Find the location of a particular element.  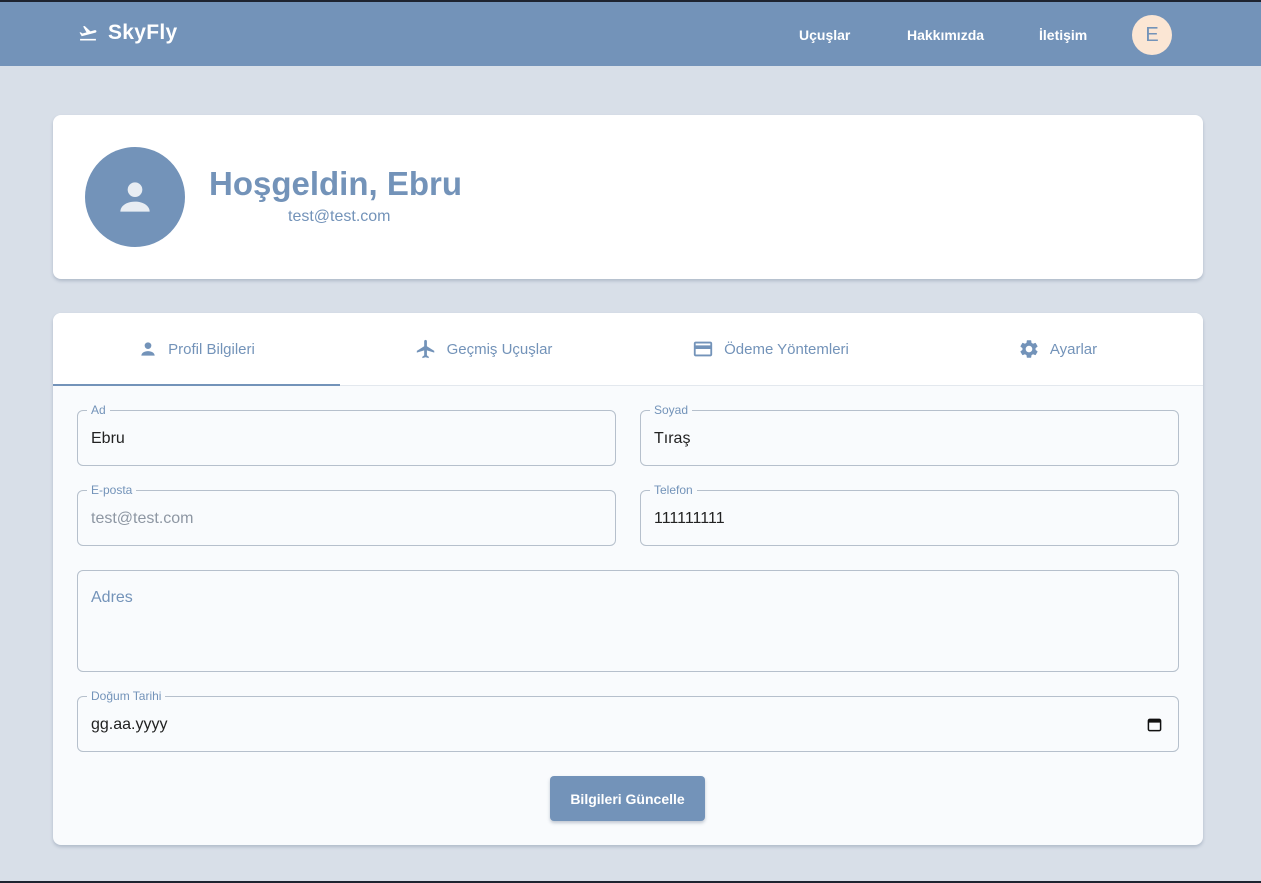

phone-label: Telefon is located at coordinates (673, 490).